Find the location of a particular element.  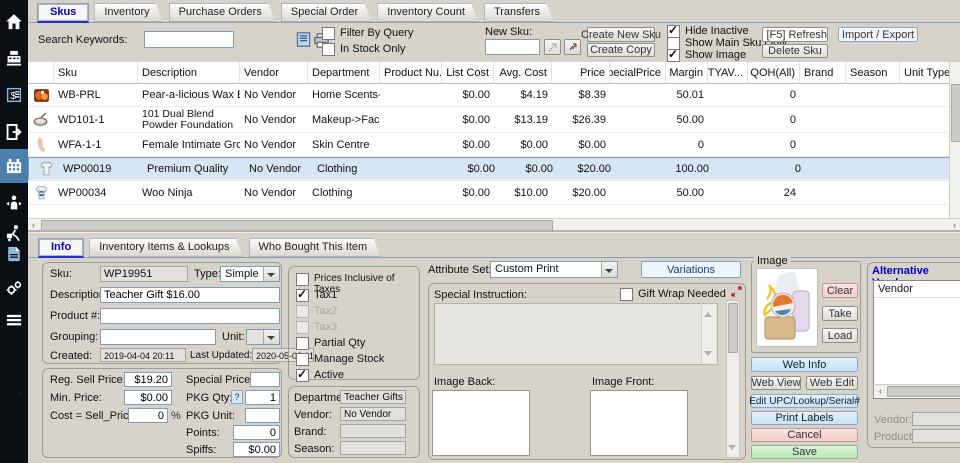

web-info-button: Web Info is located at coordinates (804, 364).